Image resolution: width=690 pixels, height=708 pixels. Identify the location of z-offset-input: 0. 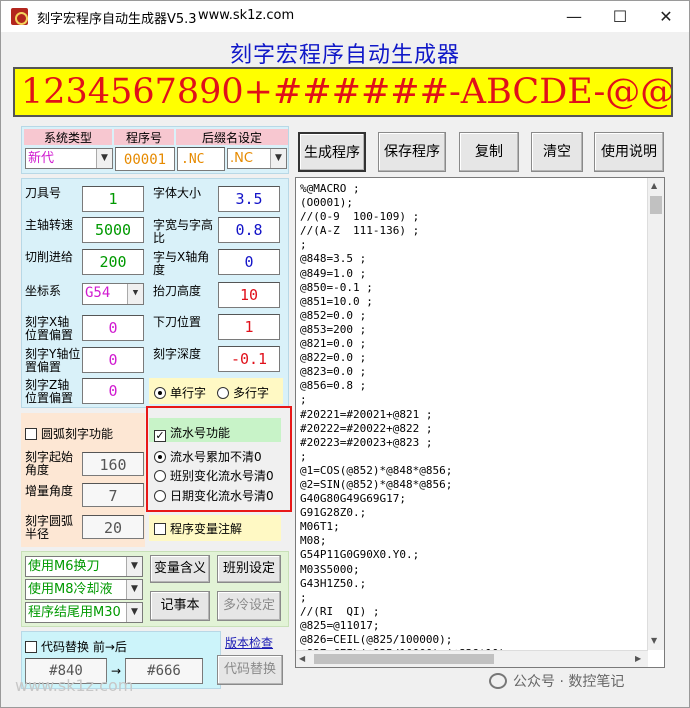
(113, 391).